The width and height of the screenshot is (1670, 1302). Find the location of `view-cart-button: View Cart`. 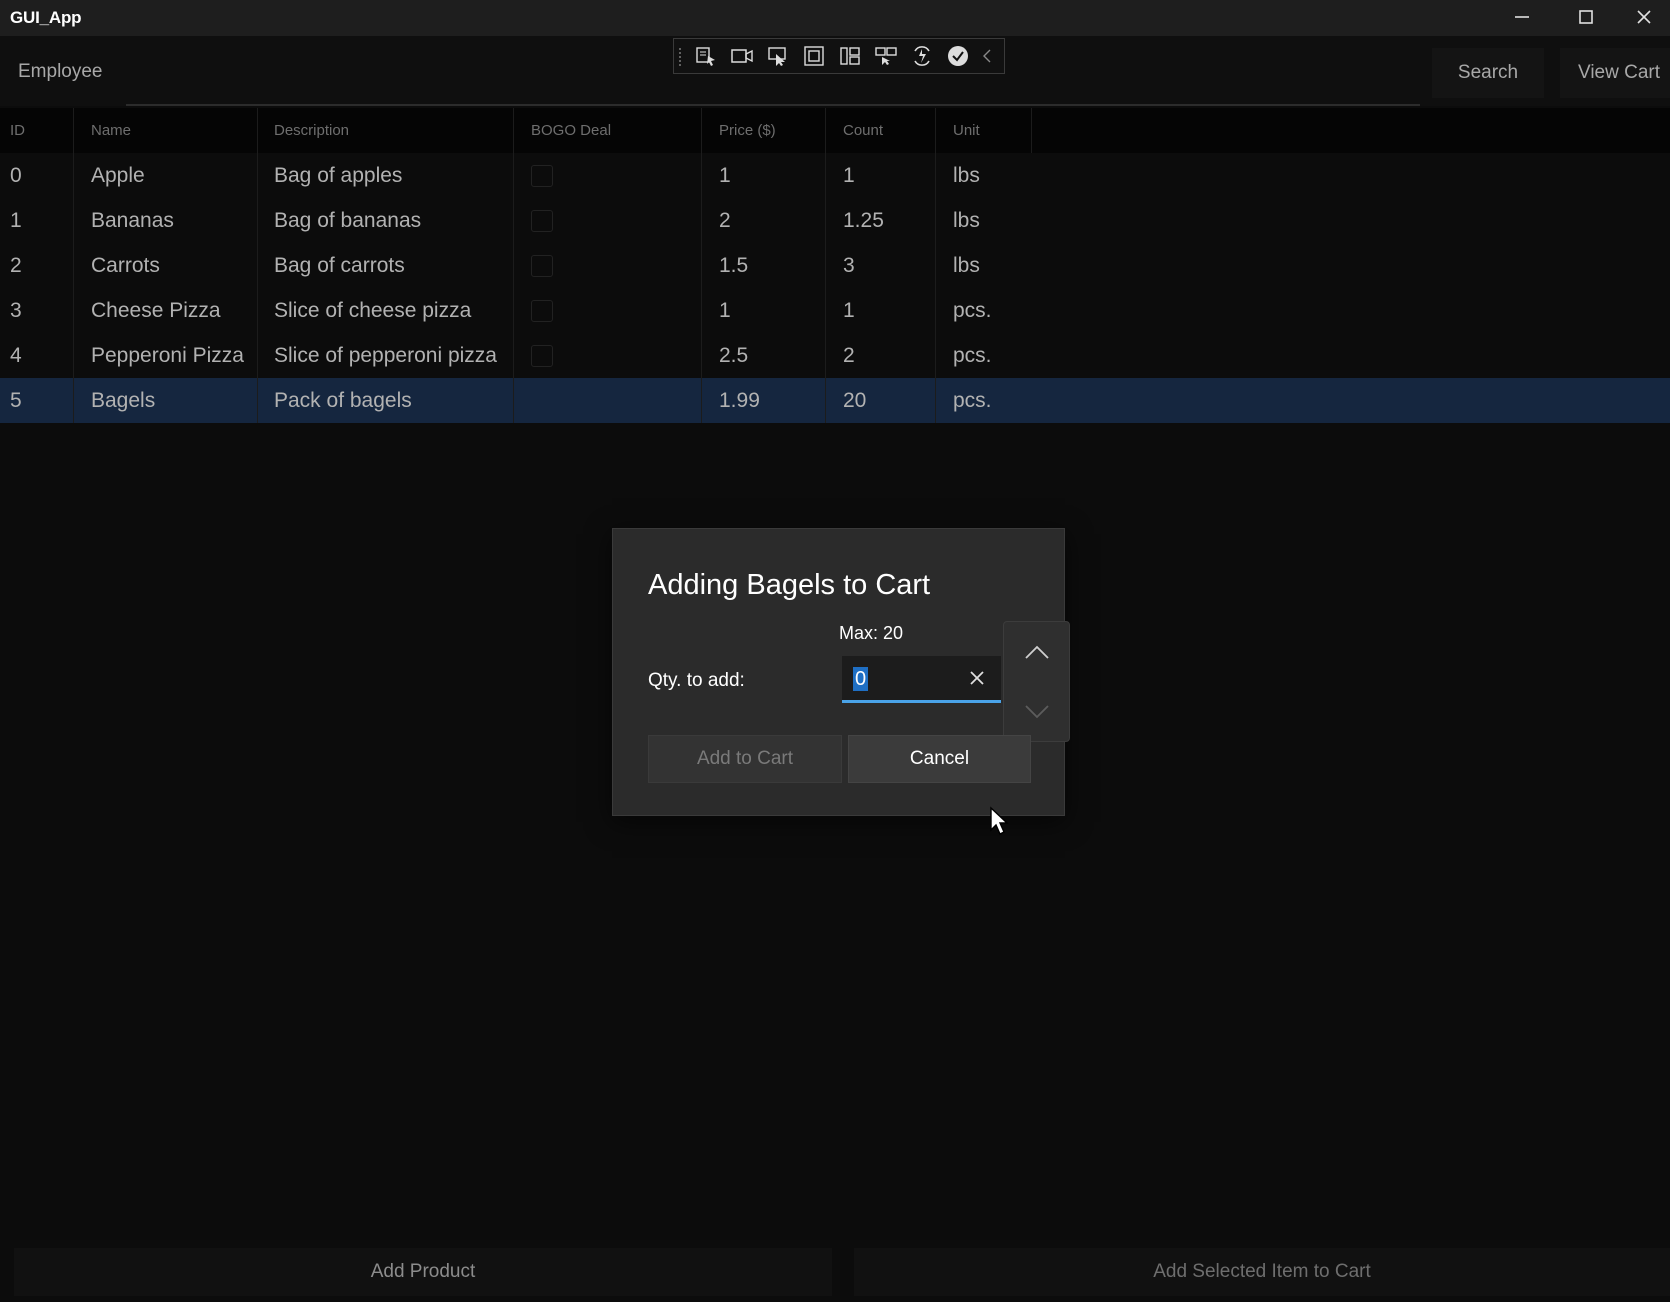

view-cart-button: View Cart is located at coordinates (1615, 73).